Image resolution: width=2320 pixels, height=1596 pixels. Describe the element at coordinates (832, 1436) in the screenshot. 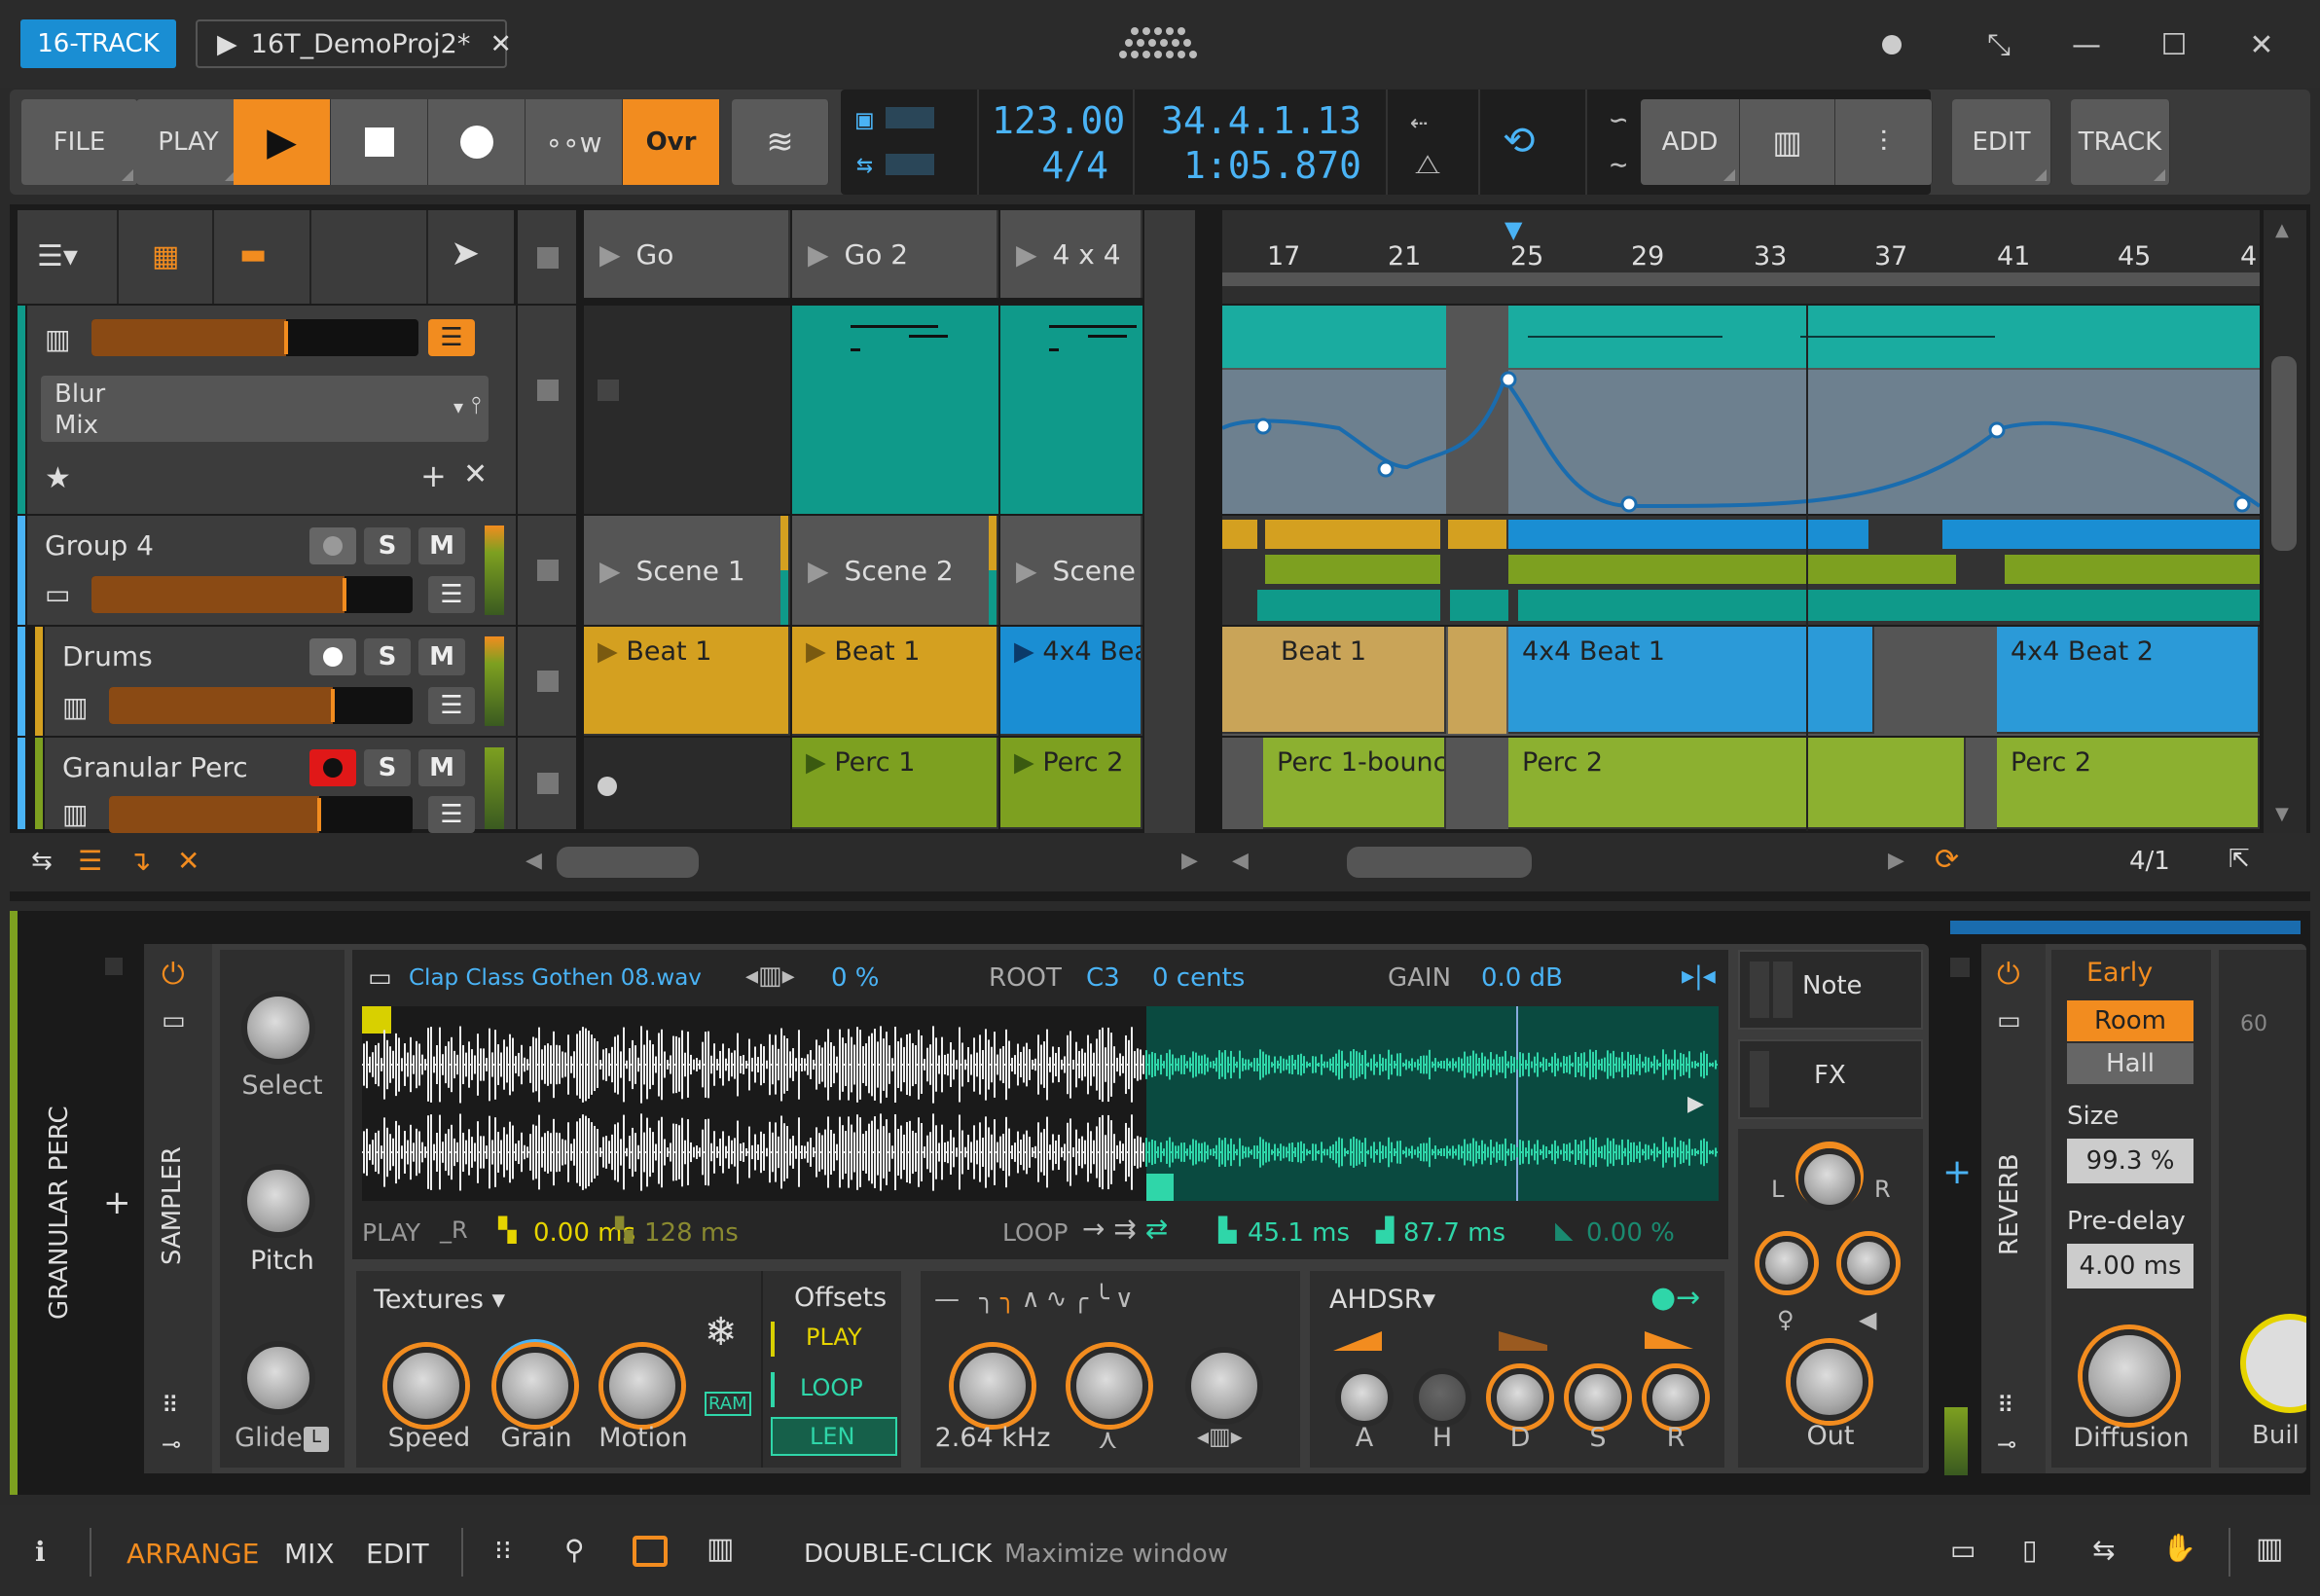

I see `offset-len: LEN` at that location.